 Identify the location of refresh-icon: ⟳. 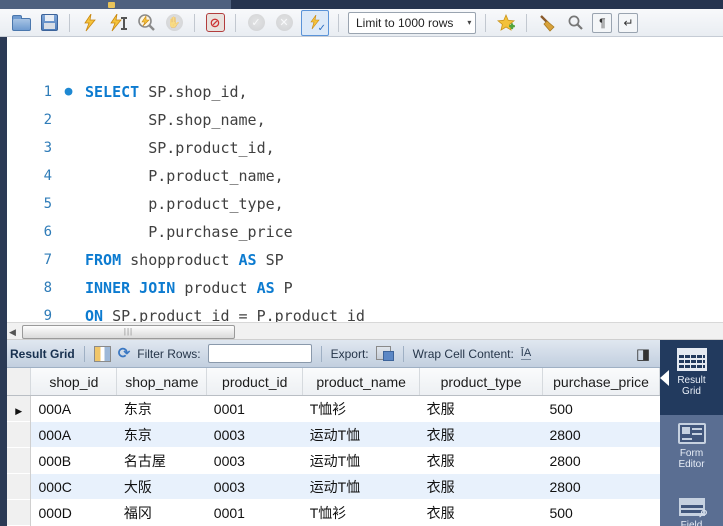
(124, 353).